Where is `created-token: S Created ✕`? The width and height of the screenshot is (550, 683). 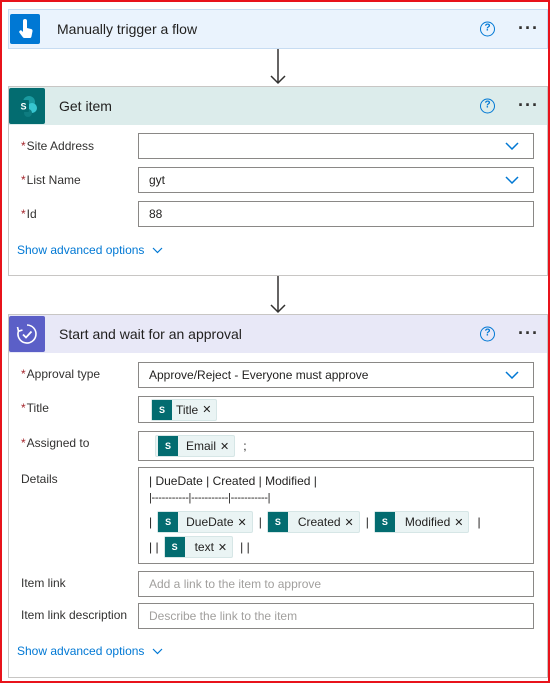 created-token: S Created ✕ is located at coordinates (313, 522).